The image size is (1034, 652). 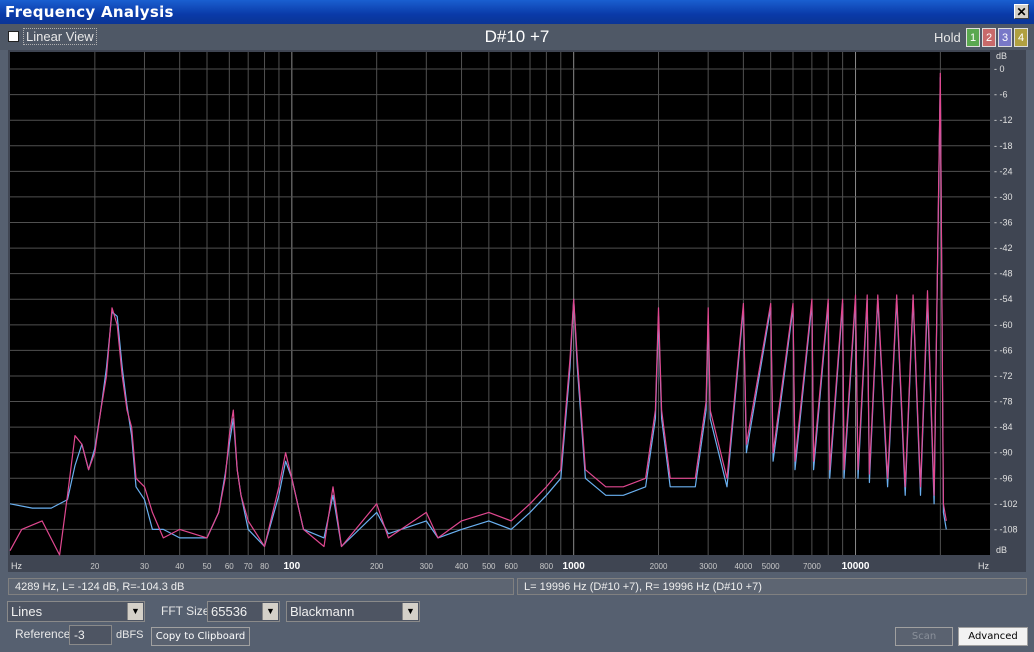 I want to click on fft-size-value: 65536, so click(x=229, y=611).